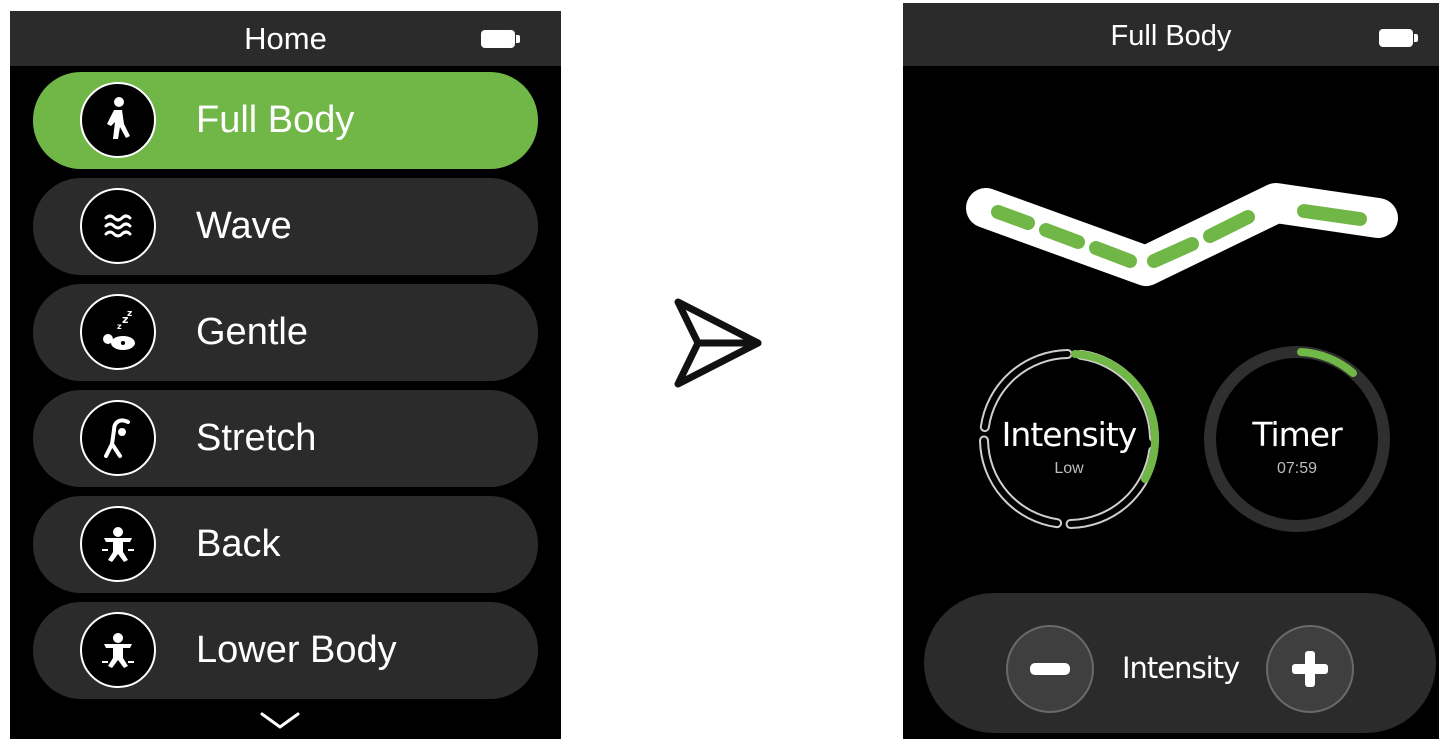 The height and width of the screenshot is (741, 1441). Describe the element at coordinates (718, 343) in the screenshot. I see `send-arrow-icon` at that location.